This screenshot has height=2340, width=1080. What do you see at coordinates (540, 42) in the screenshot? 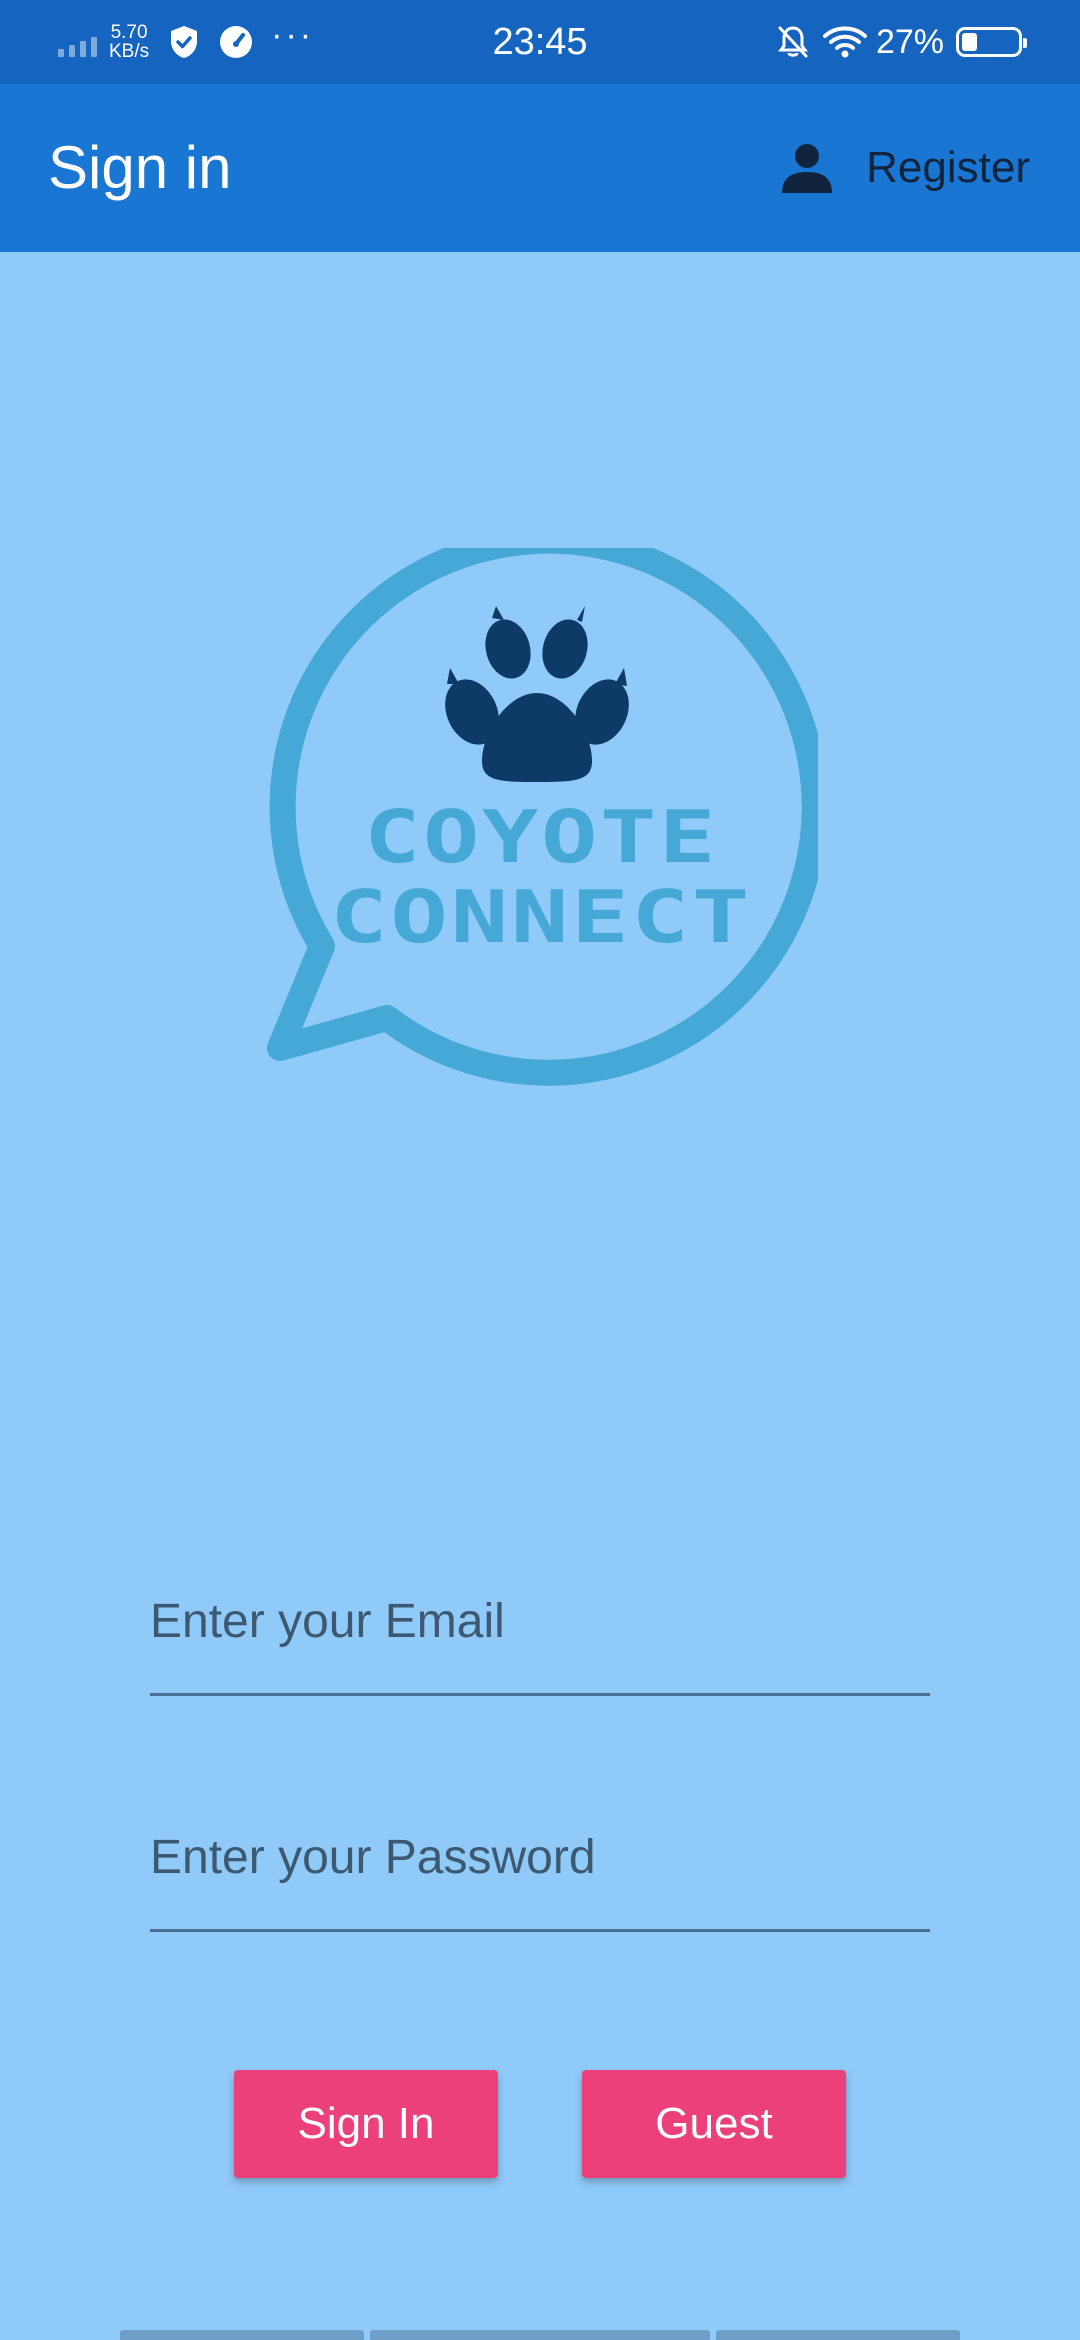
I see `status-bar: 5.70 KB/s ··· 23:45 27%` at bounding box center [540, 42].